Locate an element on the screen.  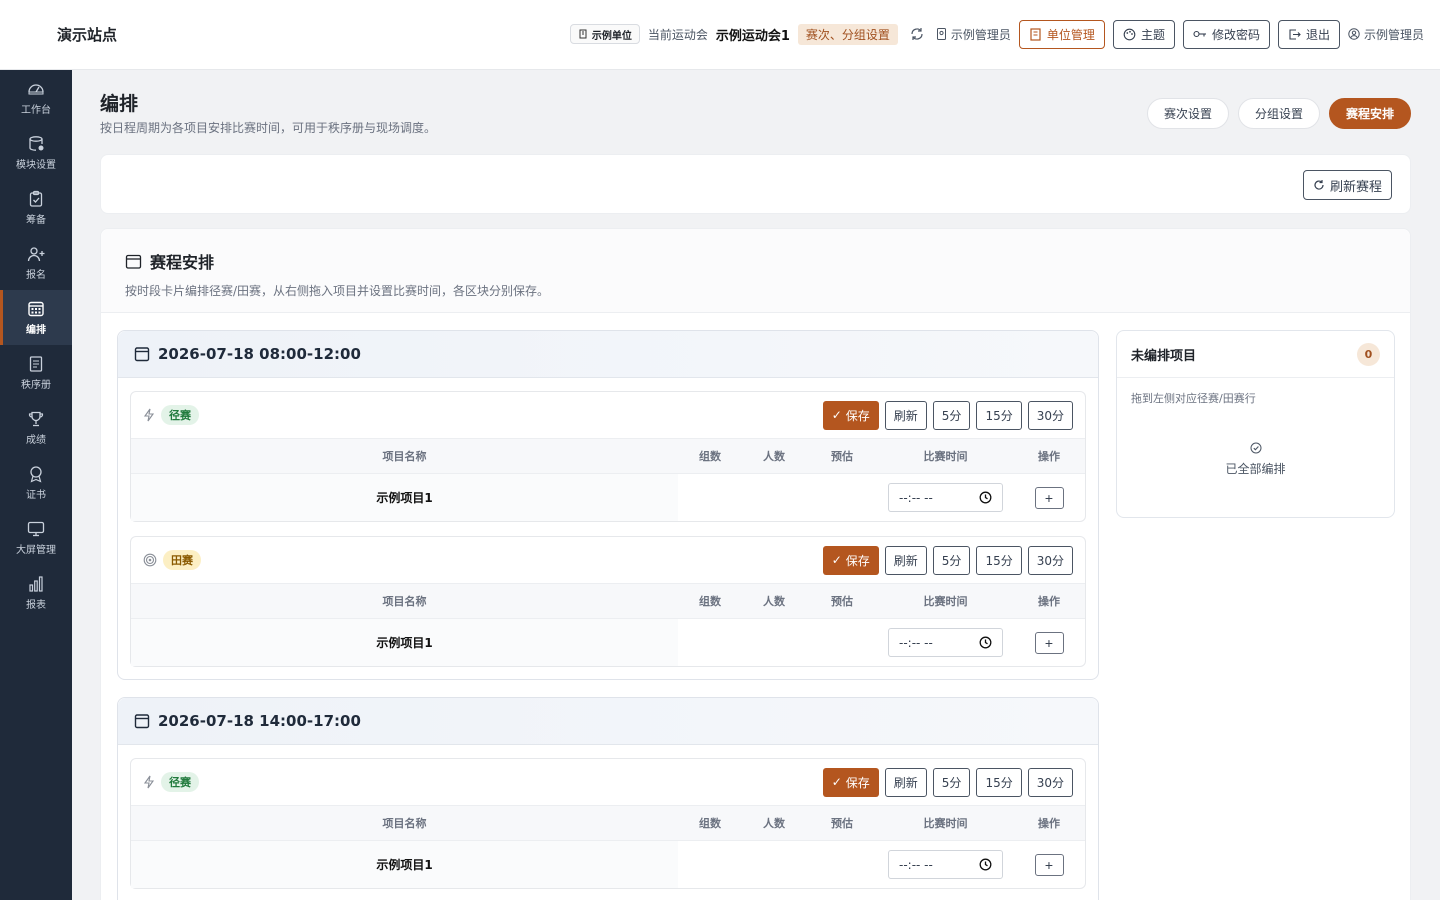
user-plus-icon is located at coordinates (36, 253).